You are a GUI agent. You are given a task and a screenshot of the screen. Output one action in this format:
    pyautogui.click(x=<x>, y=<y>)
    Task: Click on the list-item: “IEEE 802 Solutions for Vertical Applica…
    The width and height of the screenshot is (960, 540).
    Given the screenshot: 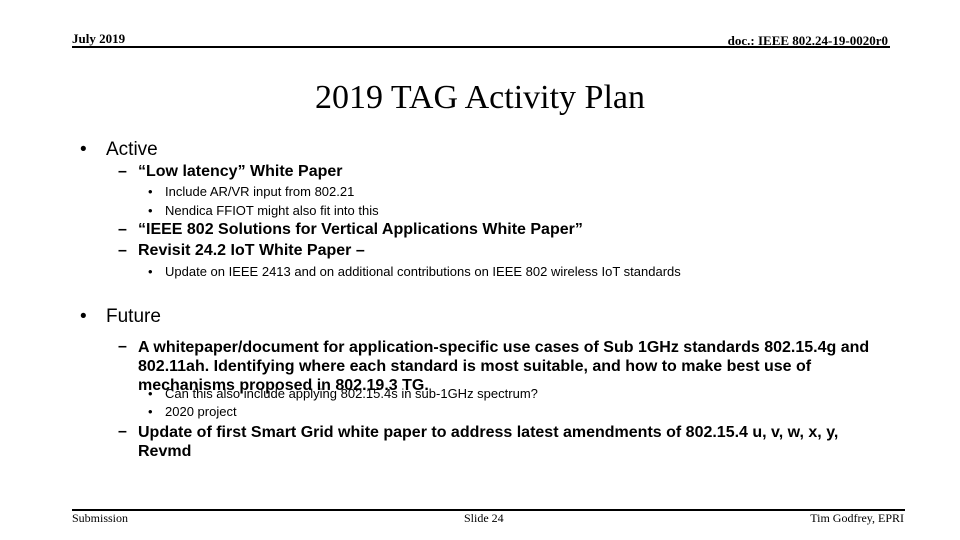 What is the action you would take?
    pyautogui.click(x=360, y=229)
    